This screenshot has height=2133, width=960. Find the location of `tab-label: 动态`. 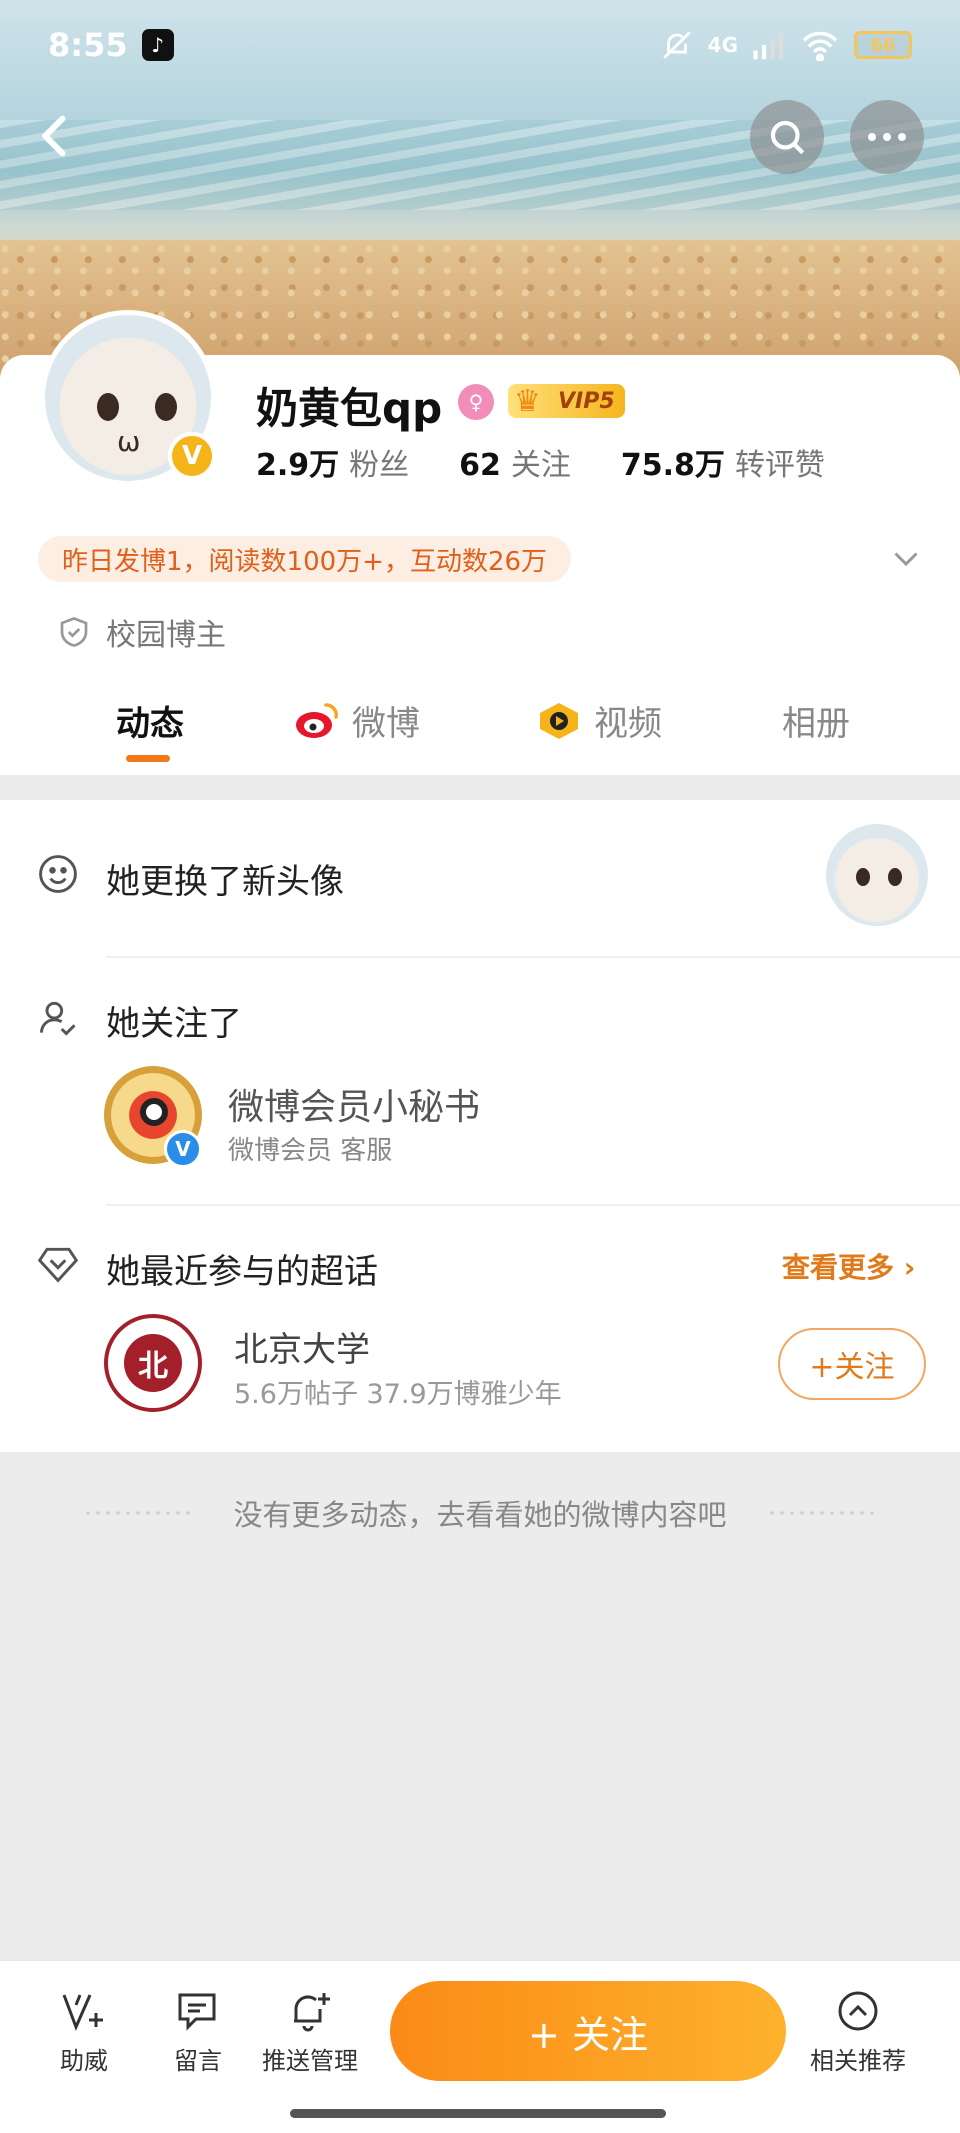

tab-label: 动态 is located at coordinates (150, 724).